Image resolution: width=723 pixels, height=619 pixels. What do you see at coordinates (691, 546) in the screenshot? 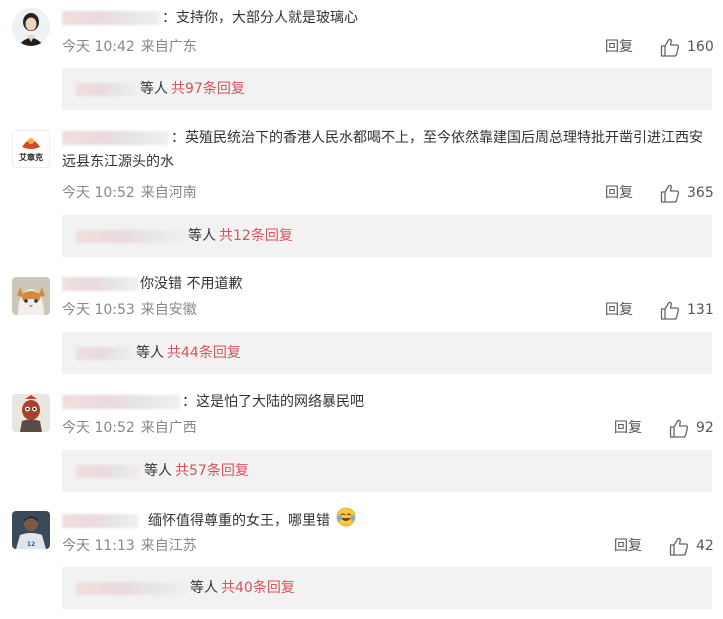
I see `like-button: 42` at bounding box center [691, 546].